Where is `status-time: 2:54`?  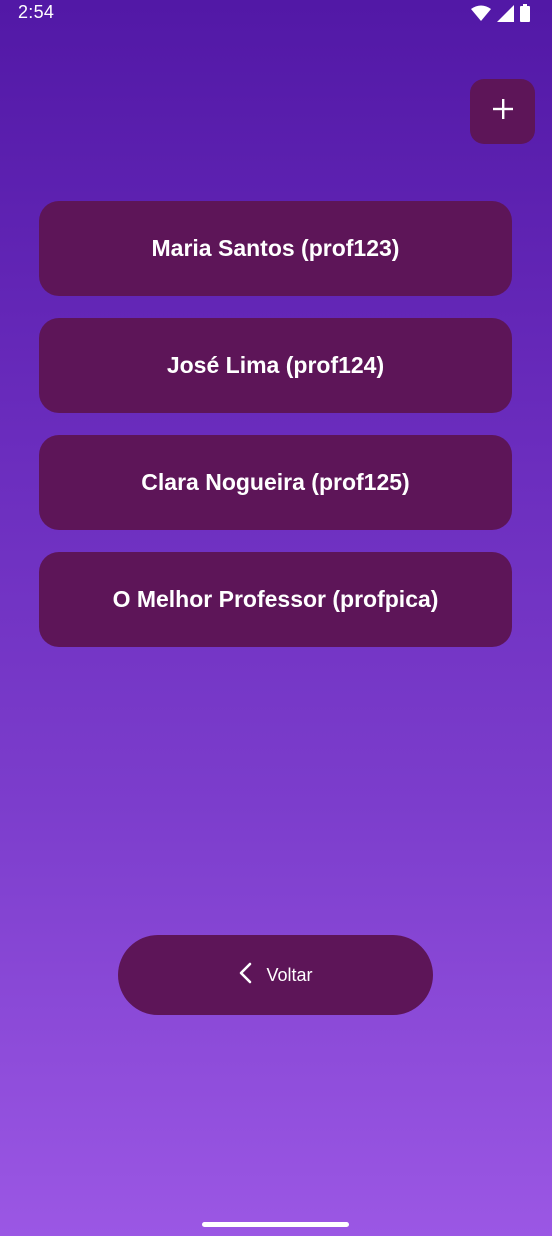
status-time: 2:54 is located at coordinates (36, 12).